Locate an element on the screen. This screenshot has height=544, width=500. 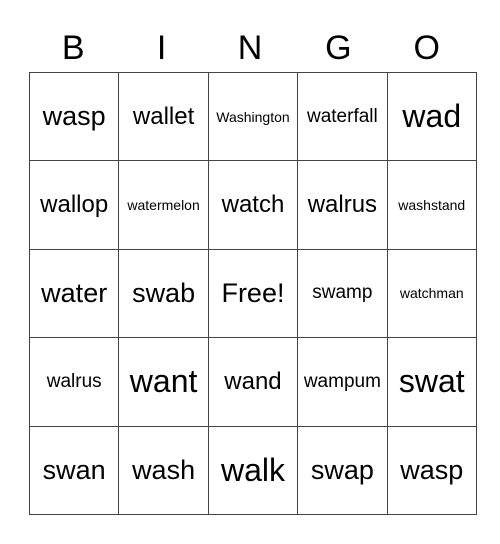
bingo-cell: wallop is located at coordinates (74, 205).